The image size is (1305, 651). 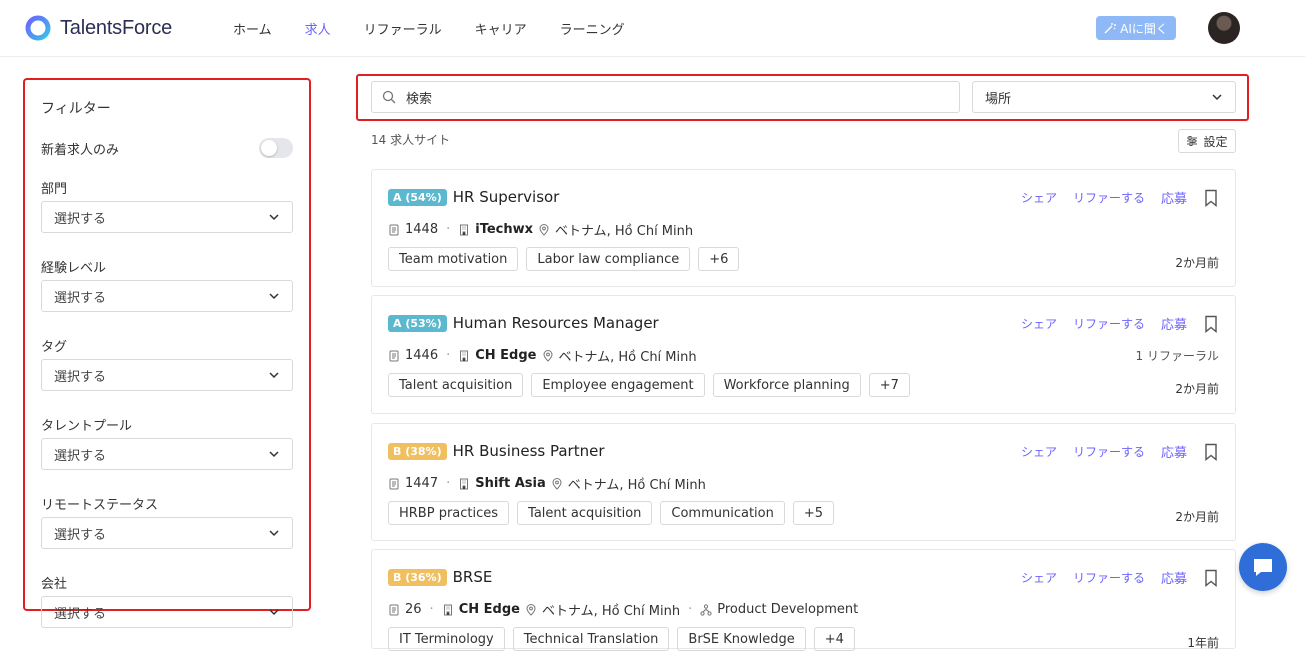 I want to click on brand-logo: TalentsForce, so click(x=98, y=28).